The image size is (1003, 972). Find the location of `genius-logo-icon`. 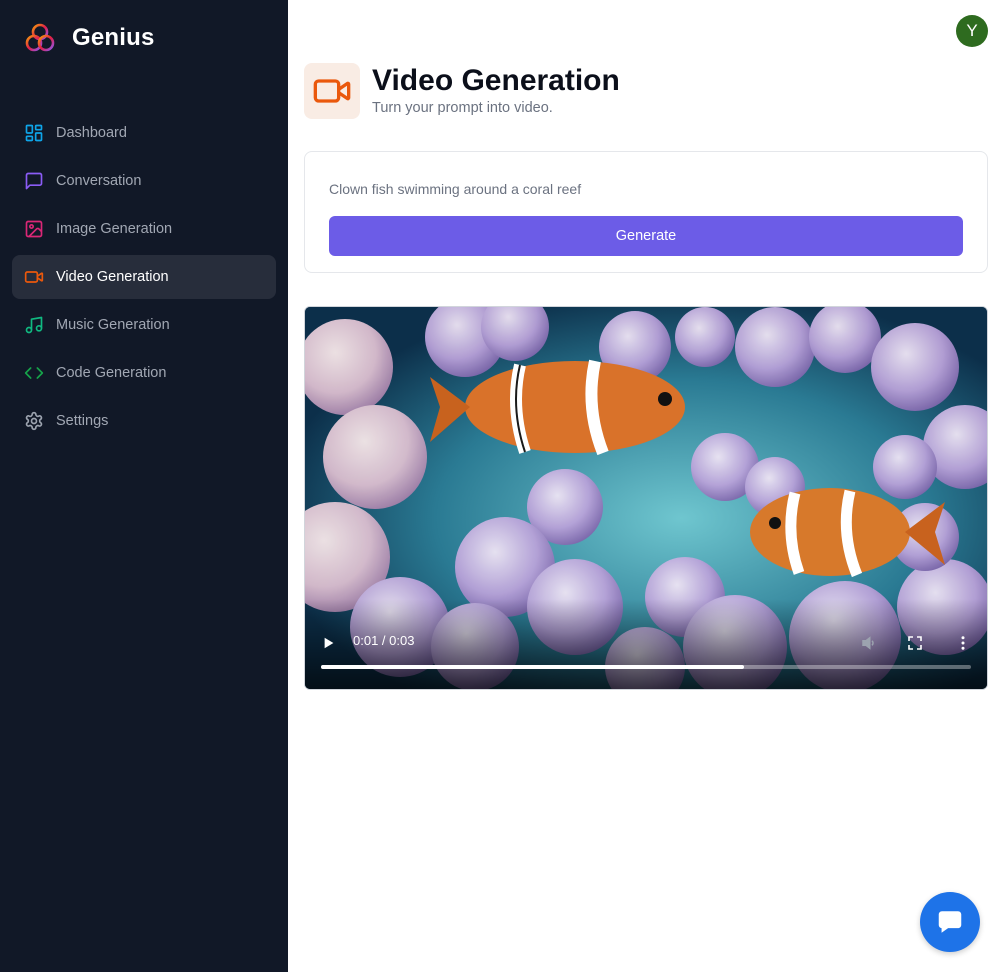

genius-logo-icon is located at coordinates (40, 37).